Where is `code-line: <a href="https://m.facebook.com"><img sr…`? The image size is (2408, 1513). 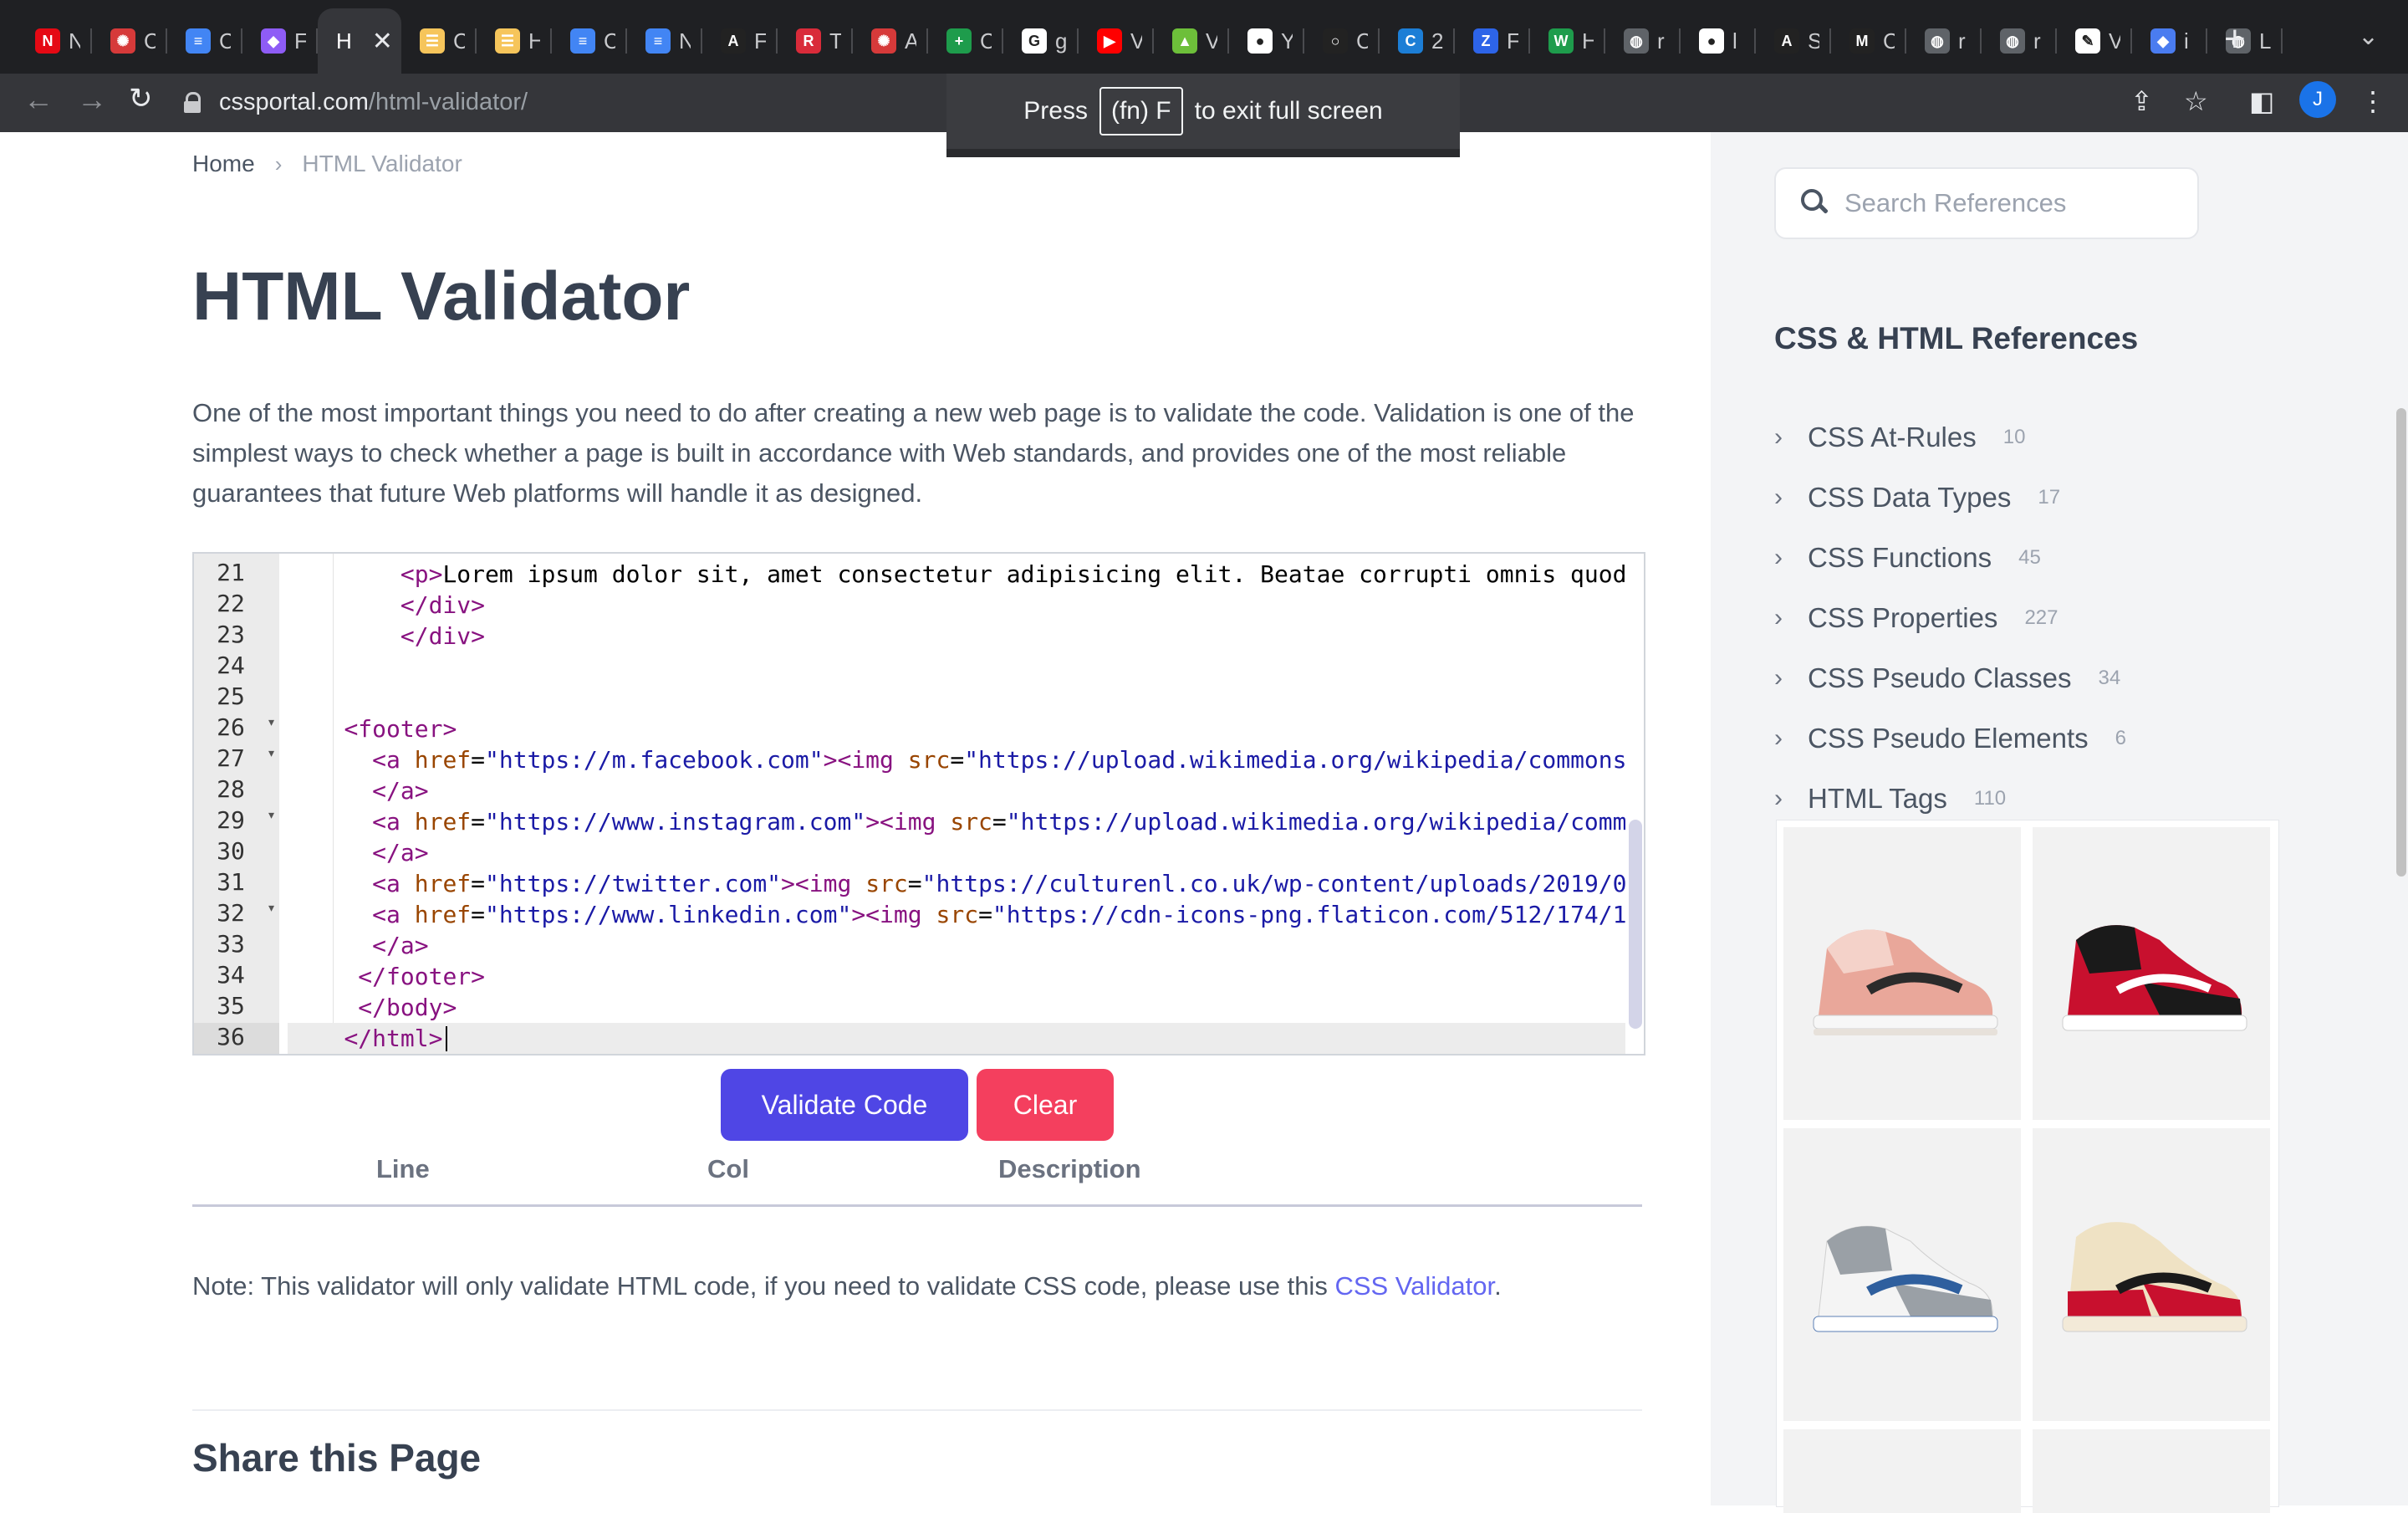 code-line: <a href="https://m.facebook.com"><img sr… is located at coordinates (956, 759).